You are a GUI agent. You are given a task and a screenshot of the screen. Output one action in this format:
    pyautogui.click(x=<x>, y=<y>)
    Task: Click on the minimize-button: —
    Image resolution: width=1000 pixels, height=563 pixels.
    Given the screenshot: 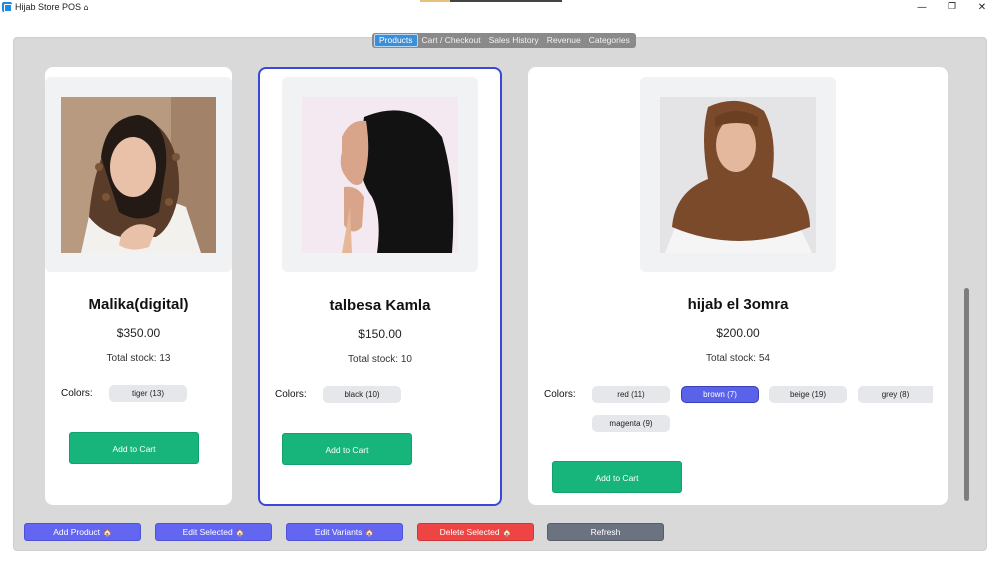 What is the action you would take?
    pyautogui.click(x=922, y=7)
    